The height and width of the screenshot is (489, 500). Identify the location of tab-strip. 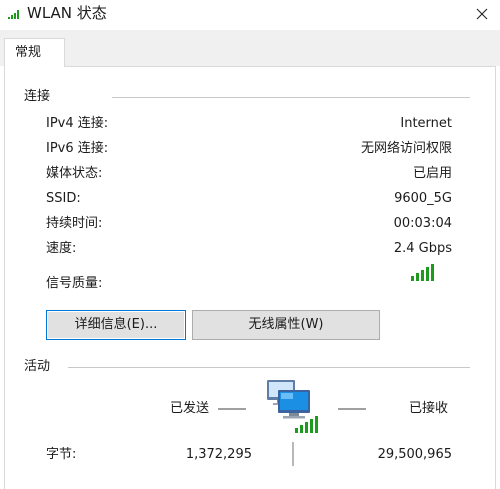
(250, 48).